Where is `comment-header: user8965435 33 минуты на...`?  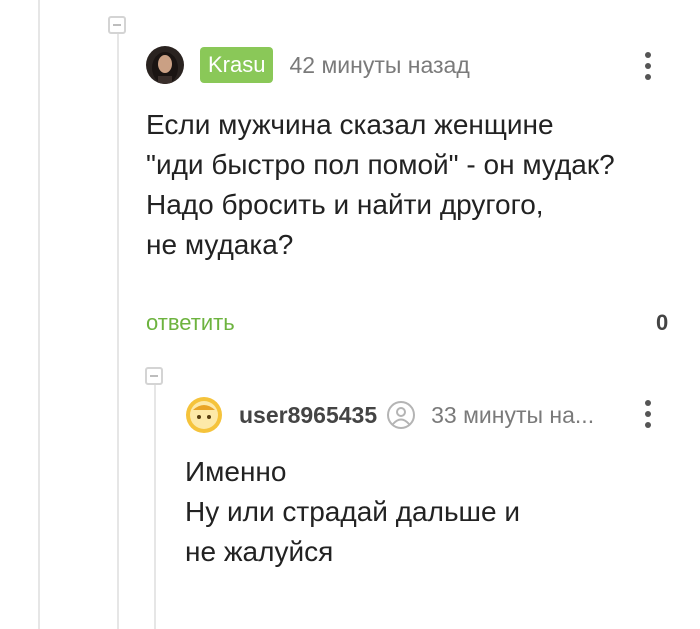
comment-header: user8965435 33 минуты на... is located at coordinates (389, 415).